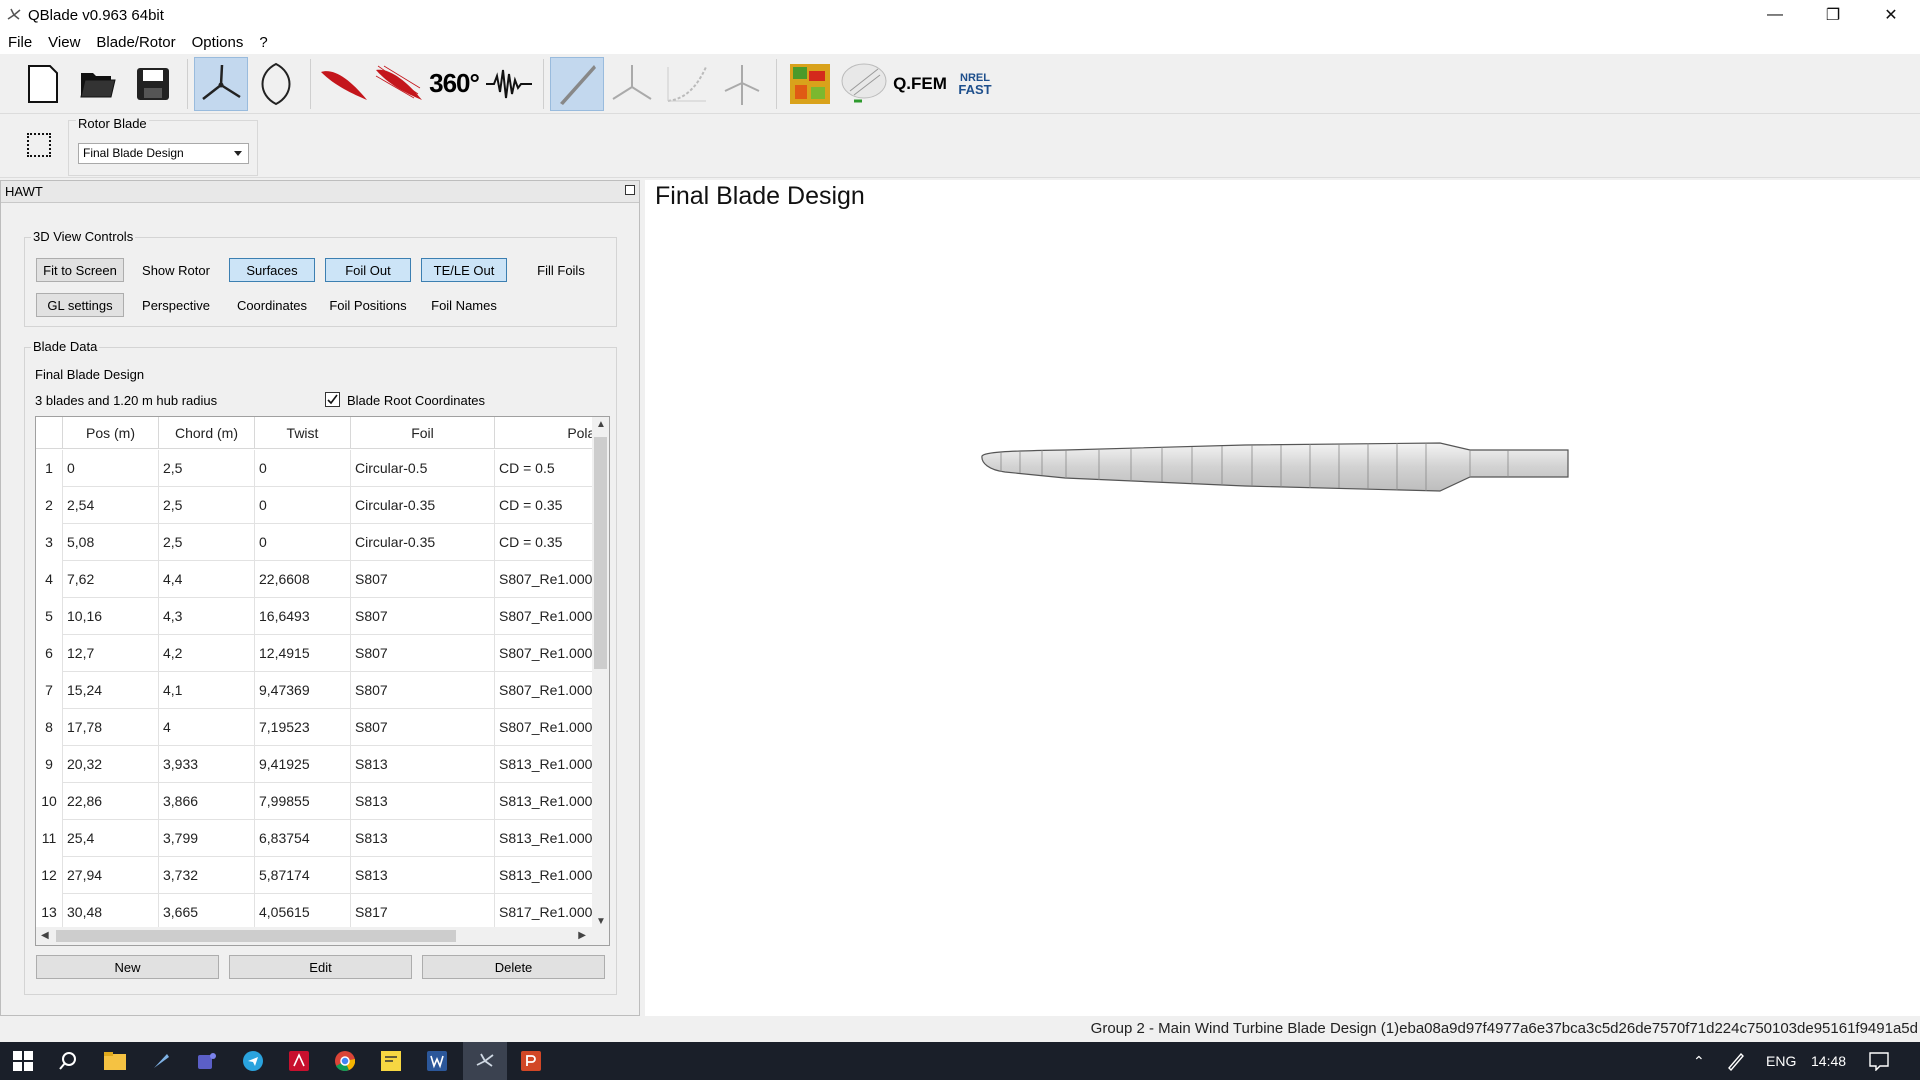  I want to click on gl-settings-button: GL settings, so click(80, 305).